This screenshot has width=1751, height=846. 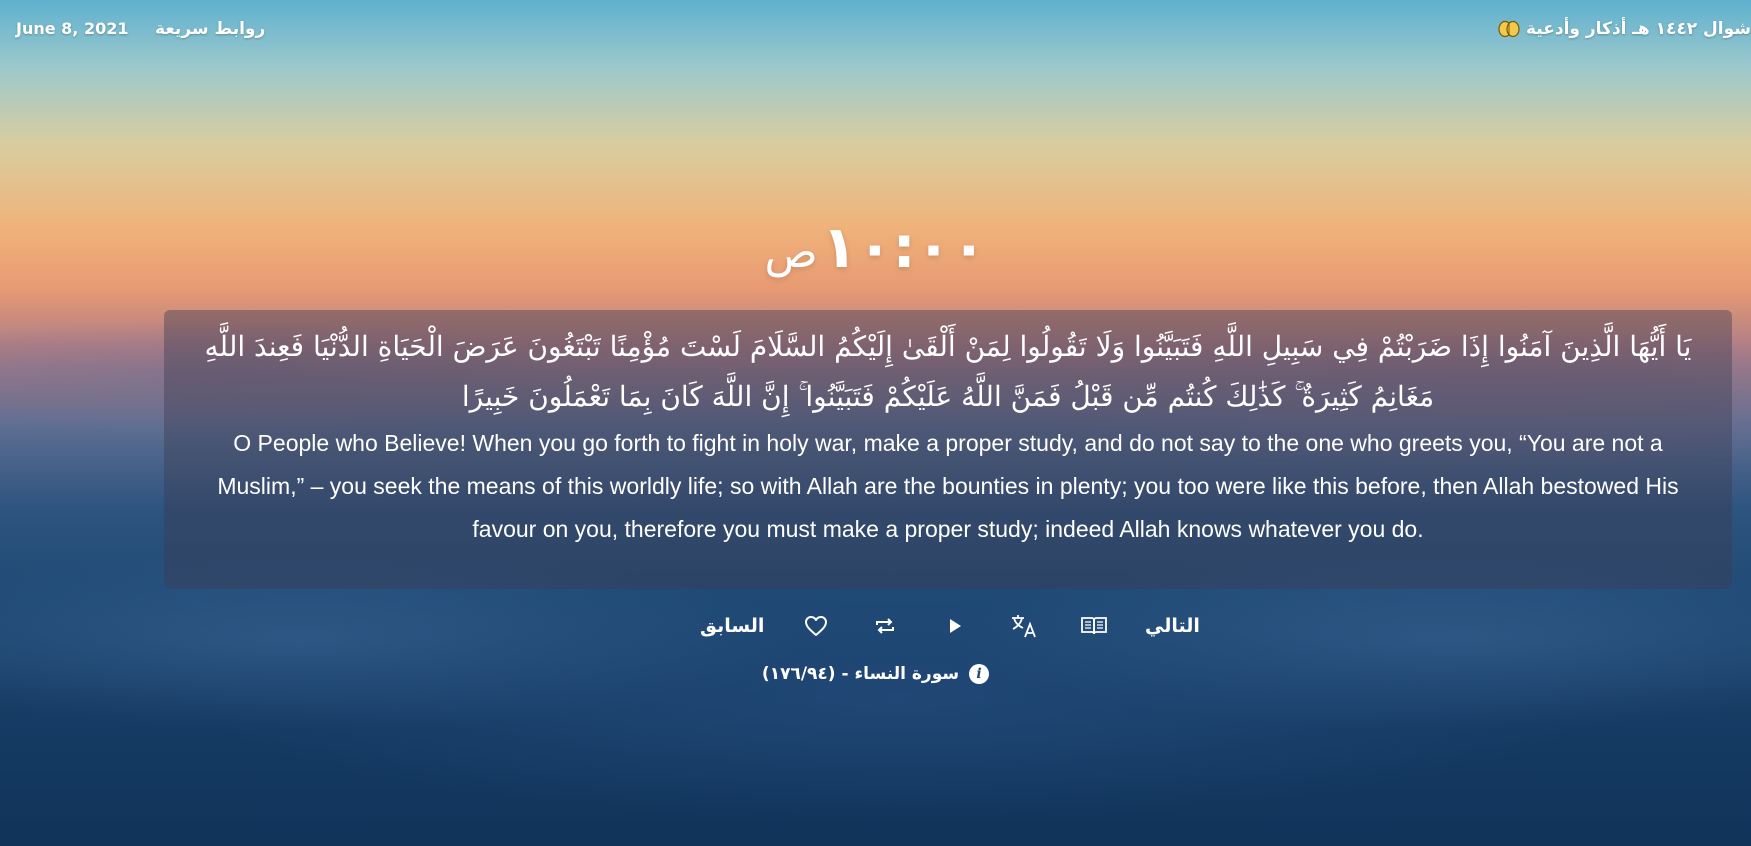 I want to click on favorite-button, so click(x=816, y=626).